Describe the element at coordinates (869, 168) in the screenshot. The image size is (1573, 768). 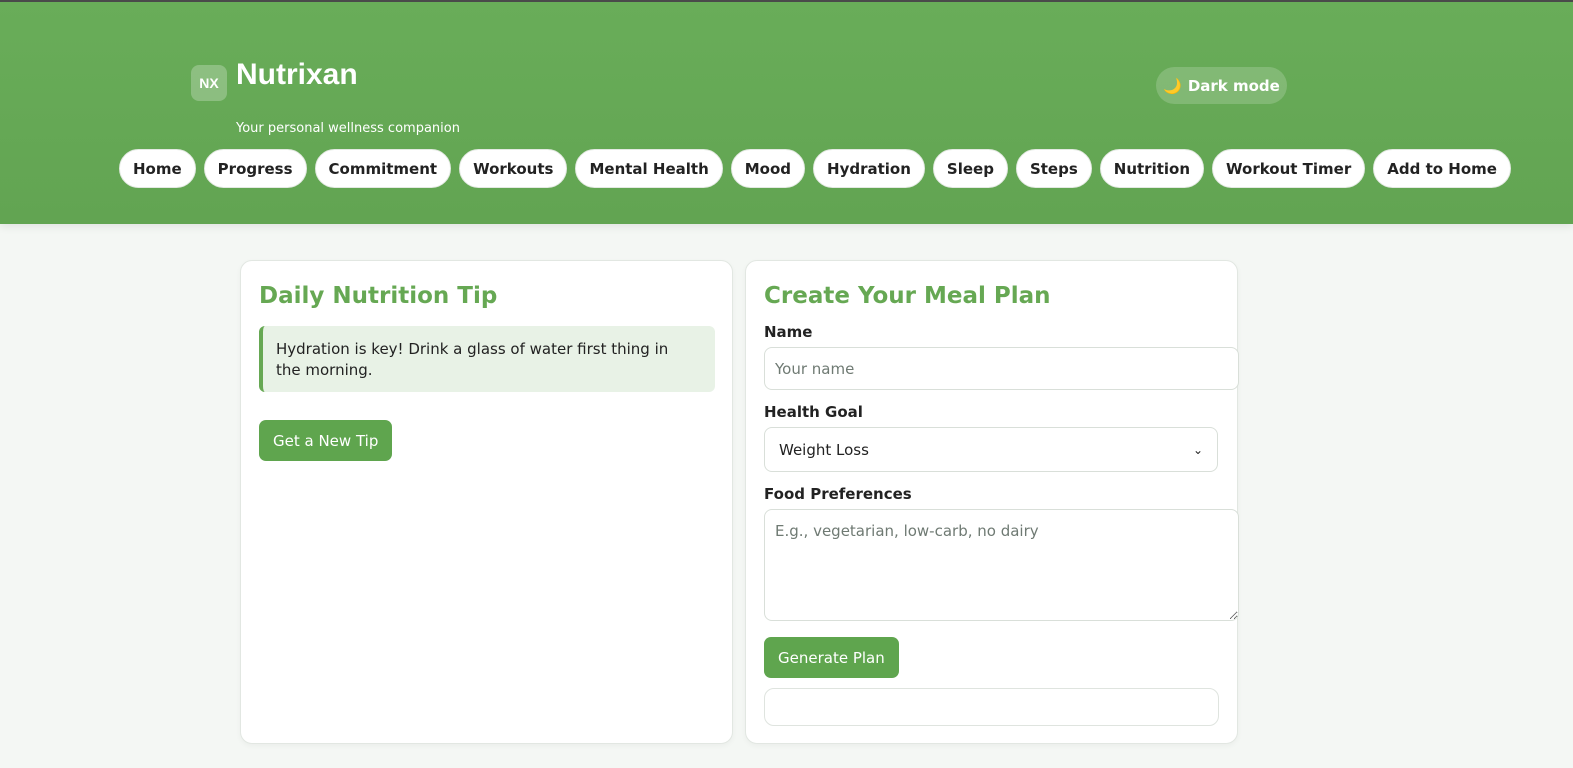
I see `nav-item-hydration: Hydration` at that location.